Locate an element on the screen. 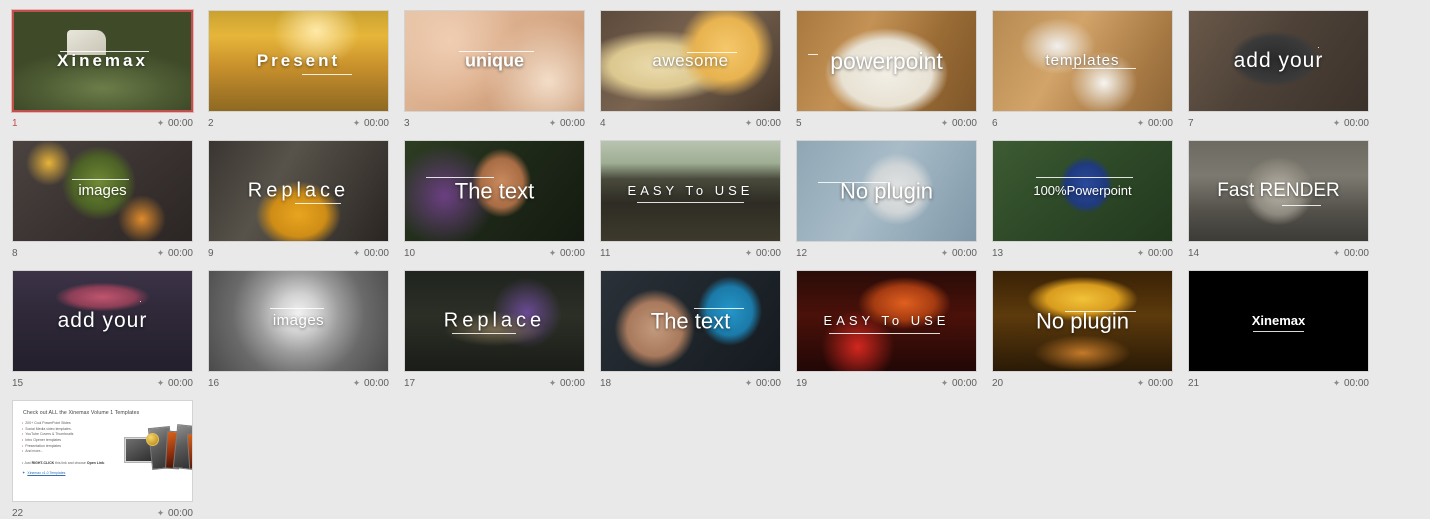 This screenshot has height=519, width=1430. slide-number: 21 is located at coordinates (1194, 383).